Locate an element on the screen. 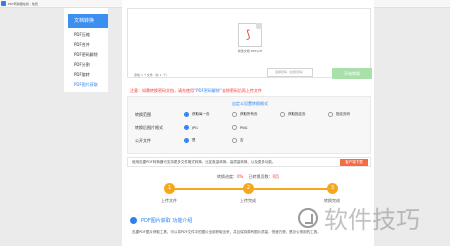 This screenshot has width=450, height=246. range-option-specified-pages: 获取指定页 is located at coordinates (293, 114).